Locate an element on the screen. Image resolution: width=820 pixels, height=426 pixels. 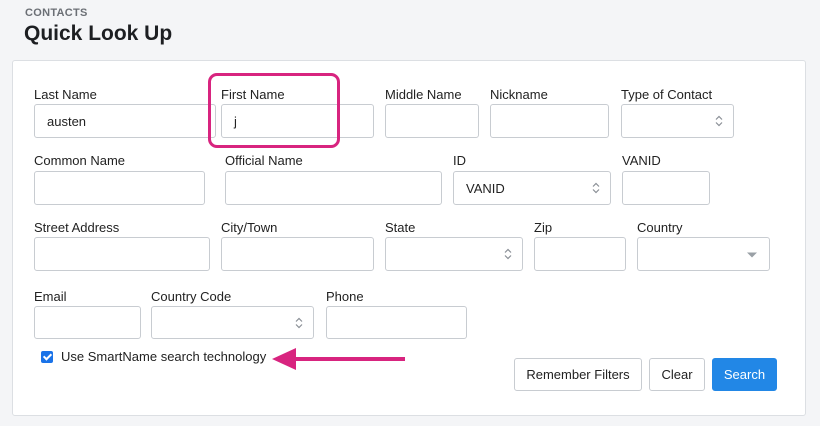
phone-field is located at coordinates (396, 322).